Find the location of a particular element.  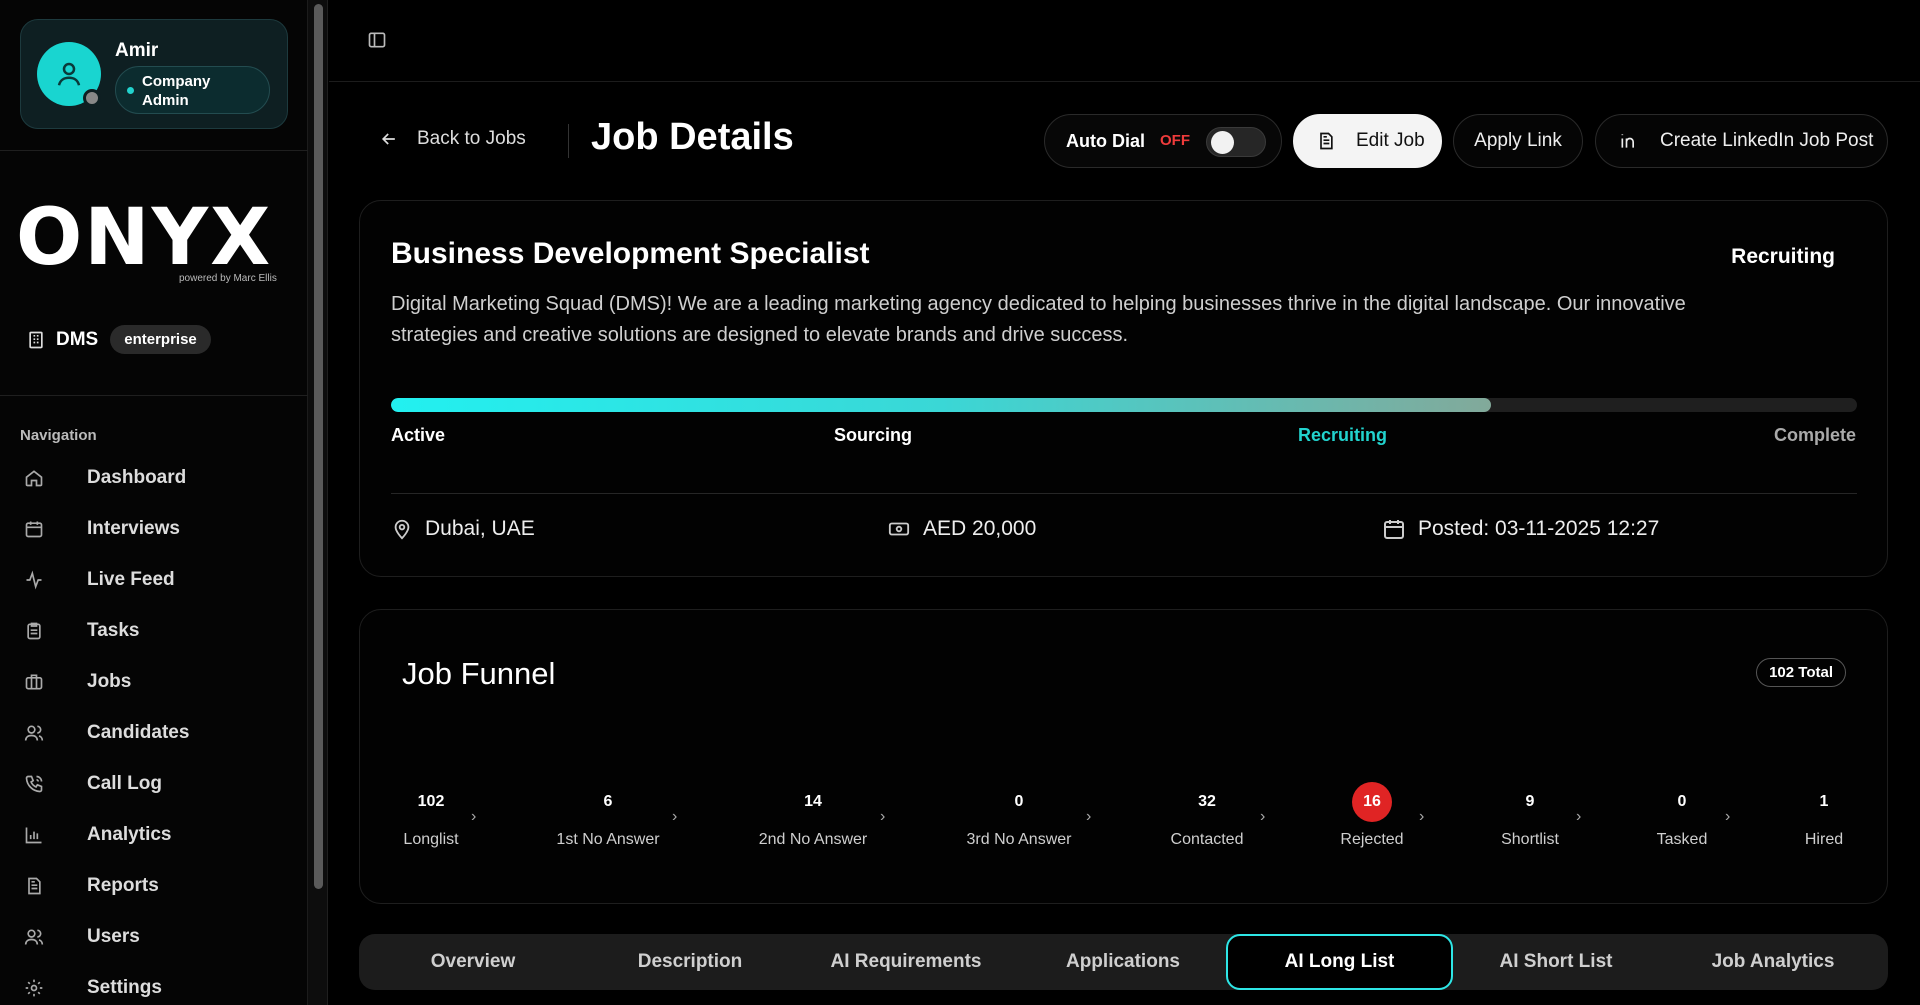

tab-applications: Applications is located at coordinates (1123, 962).